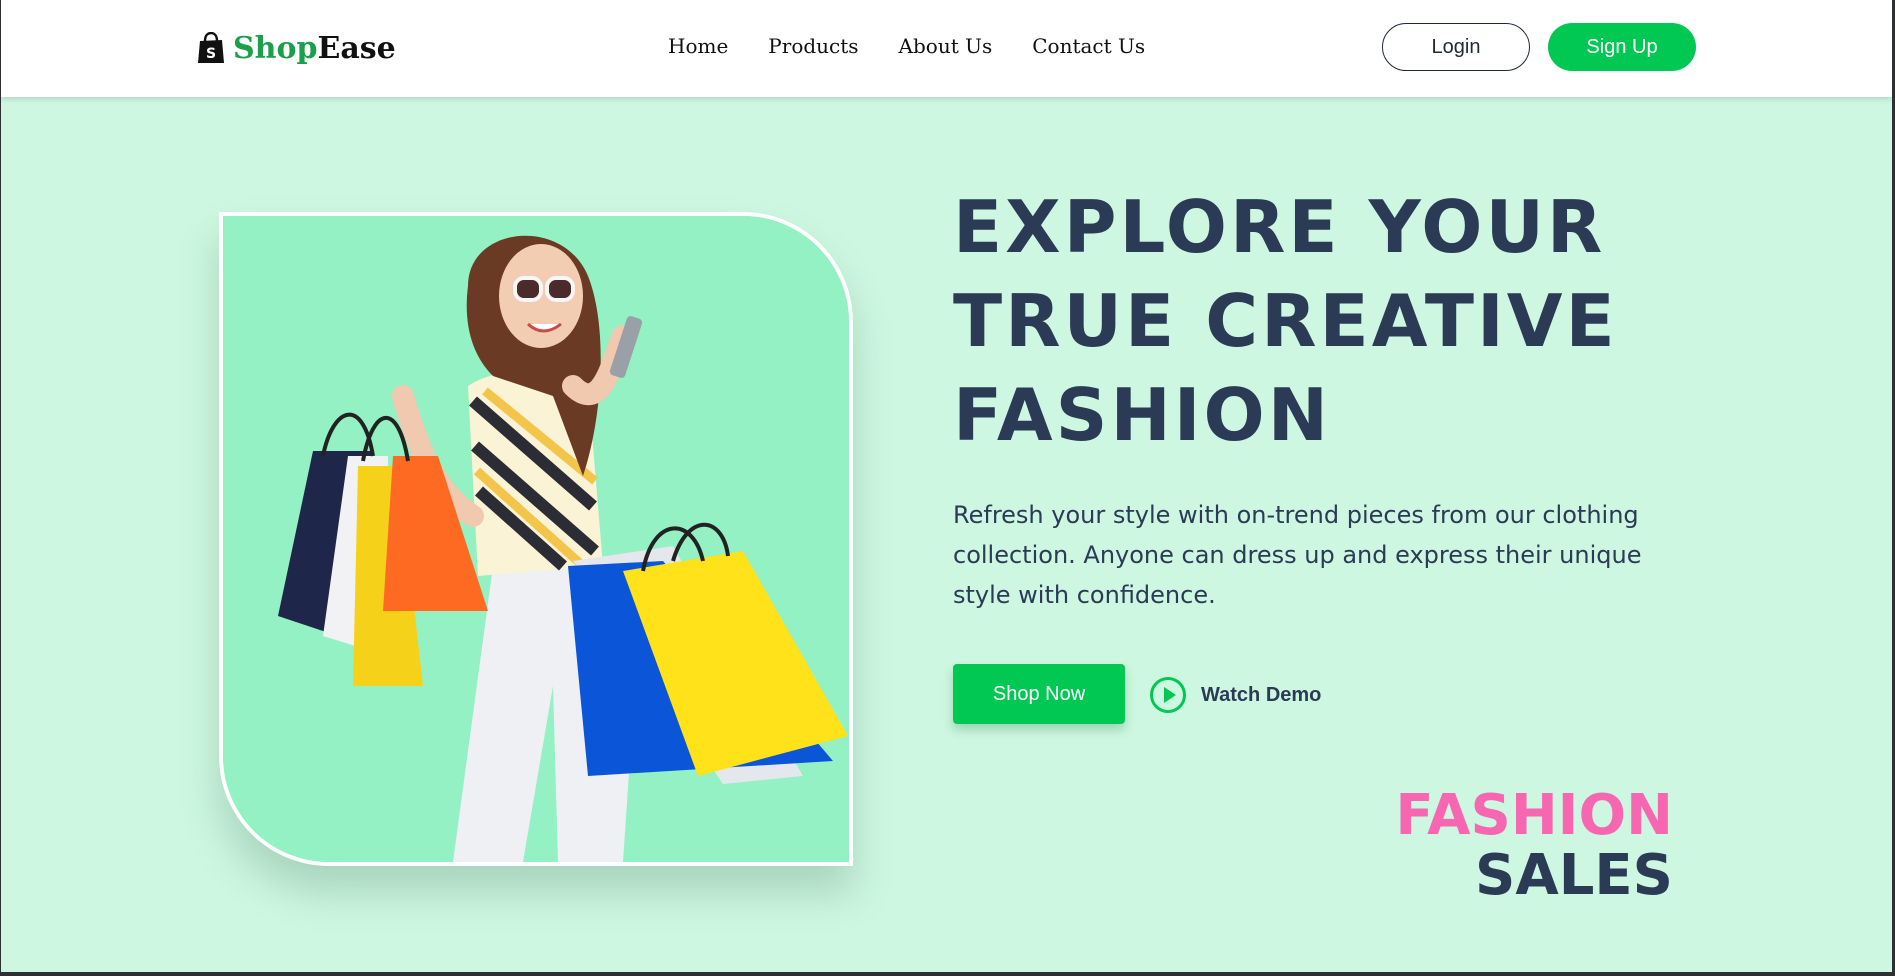 The image size is (1895, 976). What do you see at coordinates (1622, 47) in the screenshot?
I see `signup-button: Sign Up` at bounding box center [1622, 47].